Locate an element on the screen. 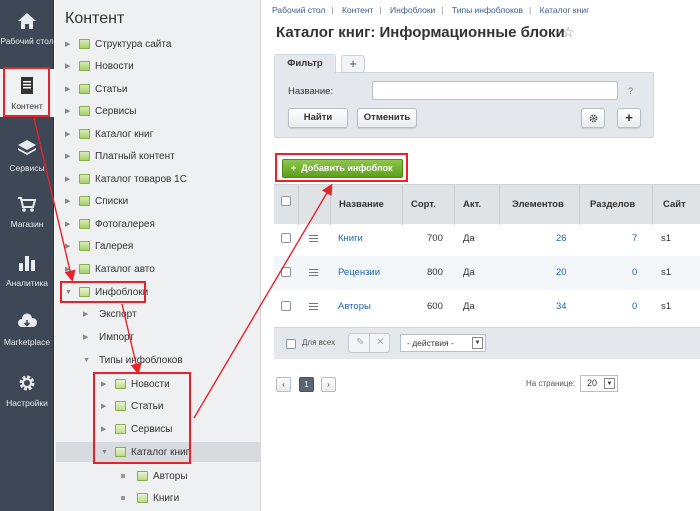 Image resolution: width=700 pixels, height=511 pixels. row-elements-link: 26 is located at coordinates (561, 239).